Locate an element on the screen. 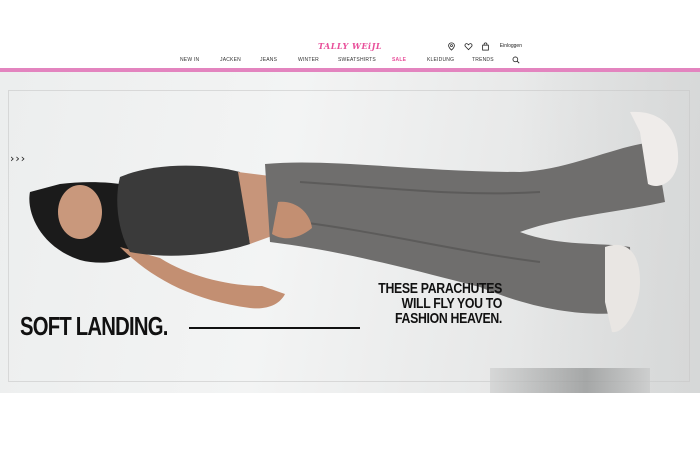  hero-headline: SOFT LANDING. is located at coordinates (94, 326).